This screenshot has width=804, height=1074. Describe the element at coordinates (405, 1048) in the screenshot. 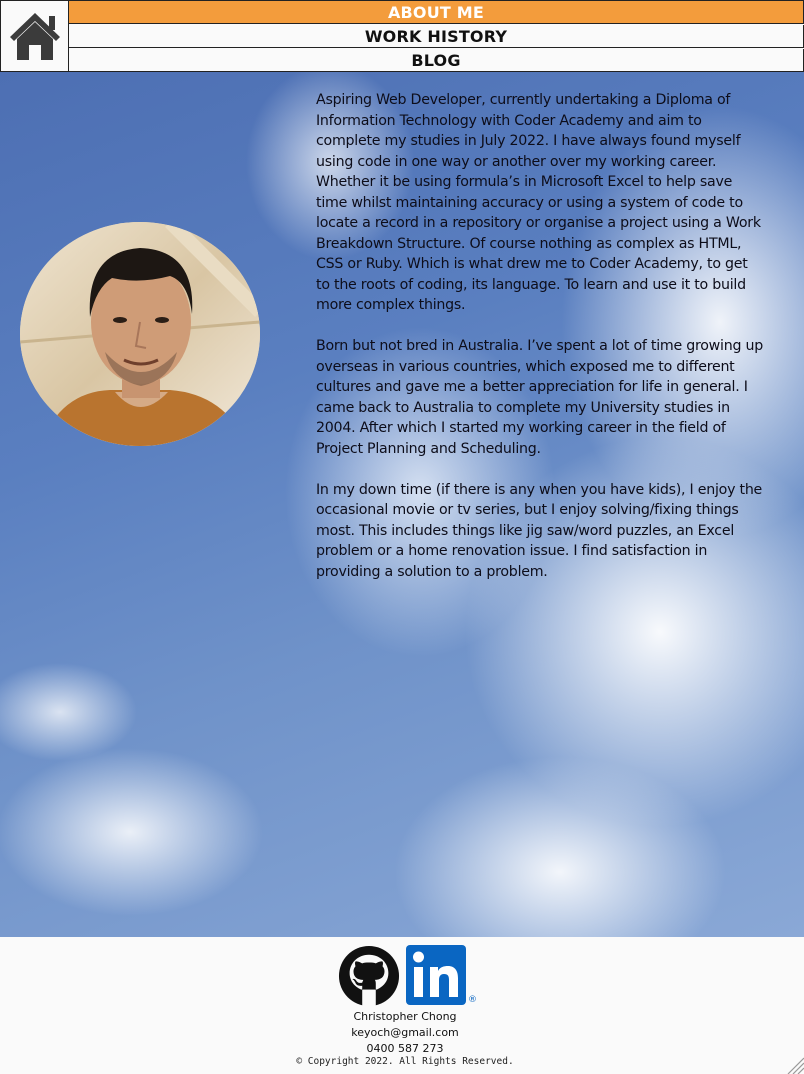

I see `contact-phone: 0400 587 273` at that location.